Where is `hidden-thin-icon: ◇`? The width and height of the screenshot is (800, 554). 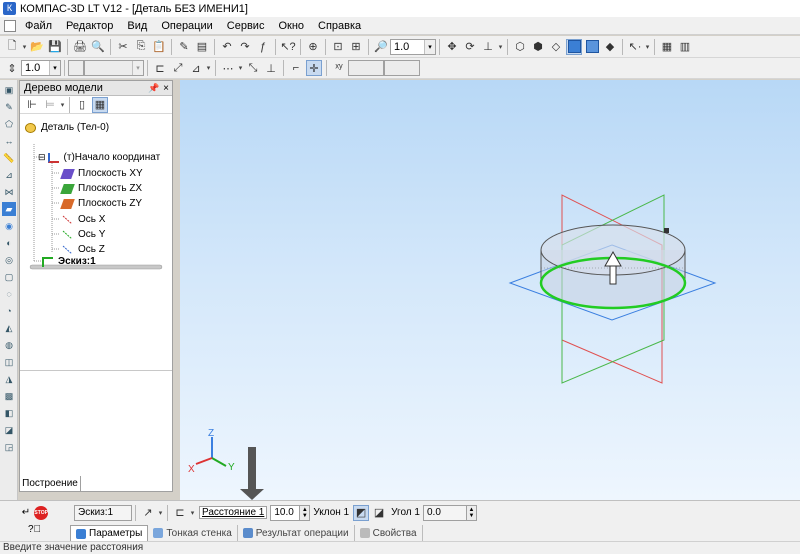 hidden-thin-icon: ◇ is located at coordinates (556, 47).